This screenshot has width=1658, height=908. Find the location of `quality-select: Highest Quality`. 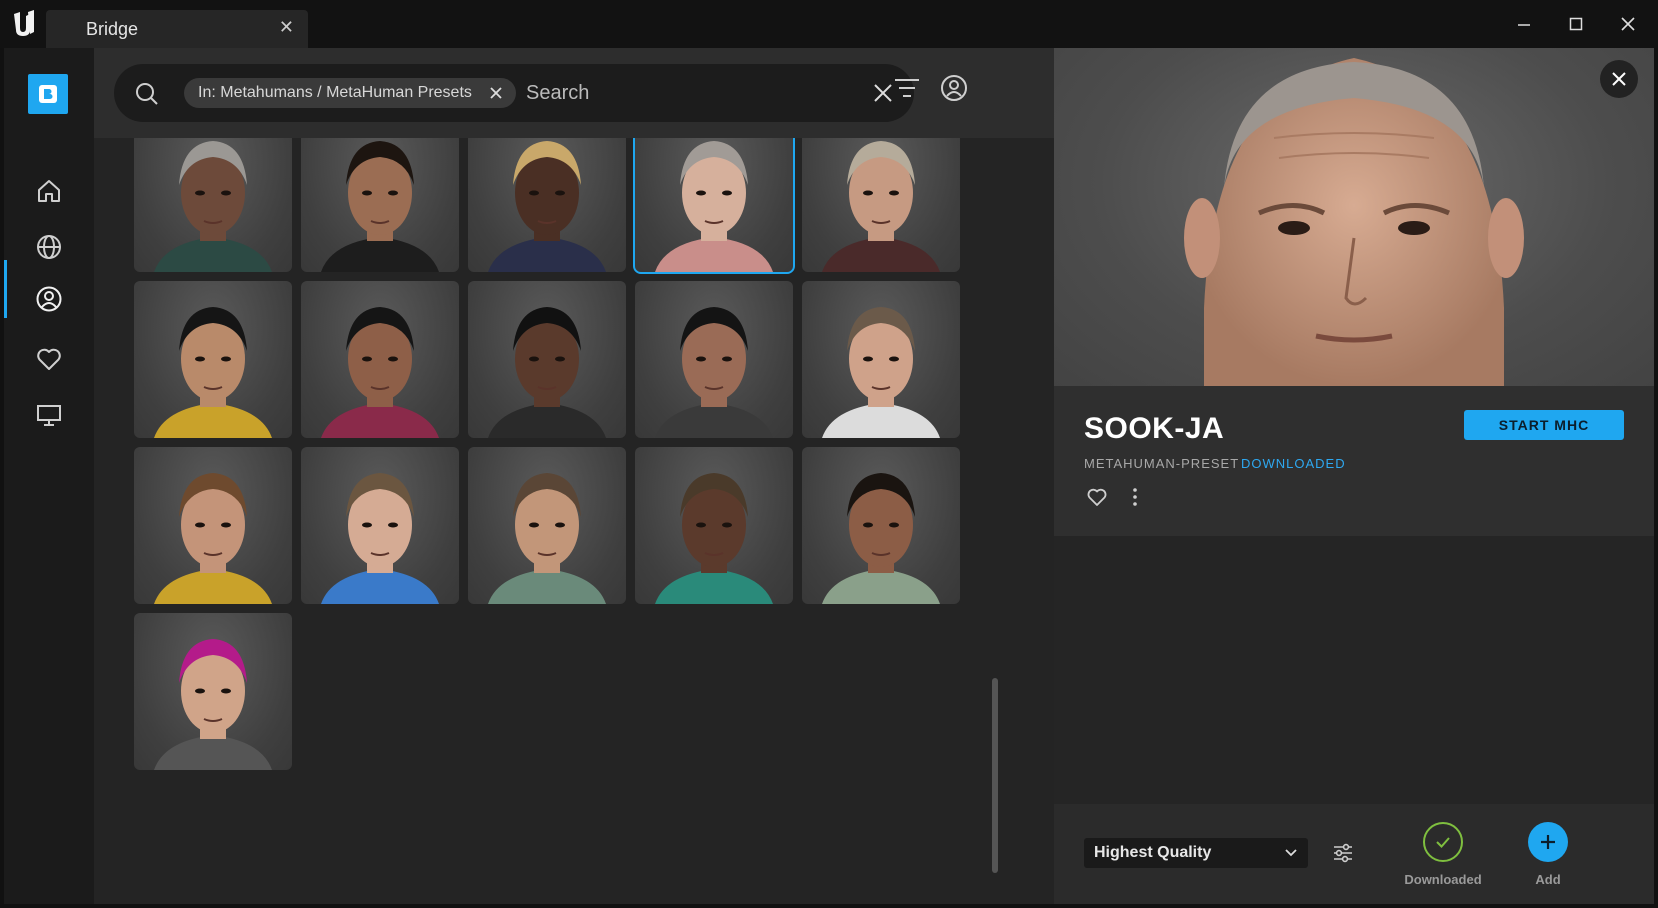

quality-select: Highest Quality is located at coordinates (1196, 853).